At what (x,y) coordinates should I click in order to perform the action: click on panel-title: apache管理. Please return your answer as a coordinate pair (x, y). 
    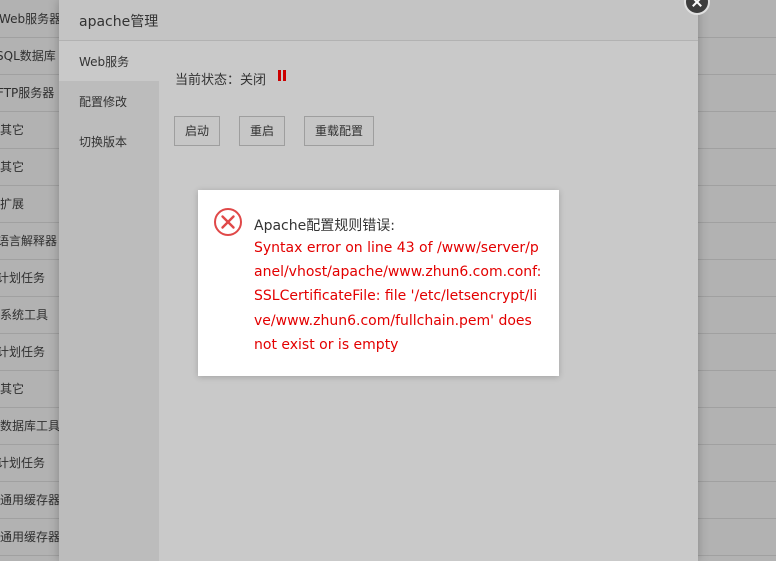
    Looking at the image, I should click on (119, 22).